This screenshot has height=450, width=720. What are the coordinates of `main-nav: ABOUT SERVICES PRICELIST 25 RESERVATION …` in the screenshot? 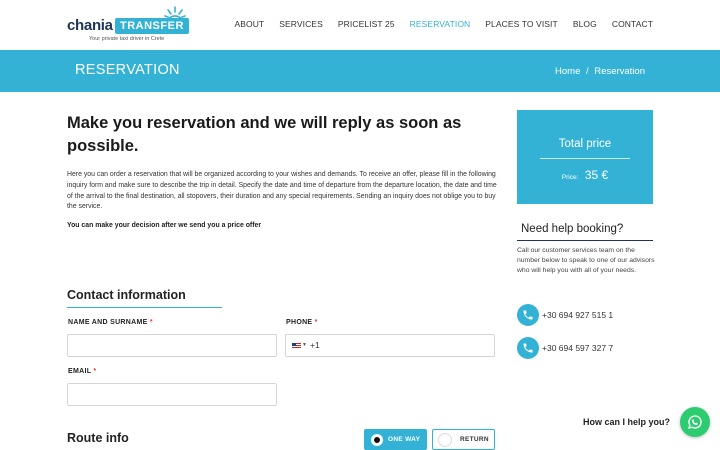 It's located at (436, 24).